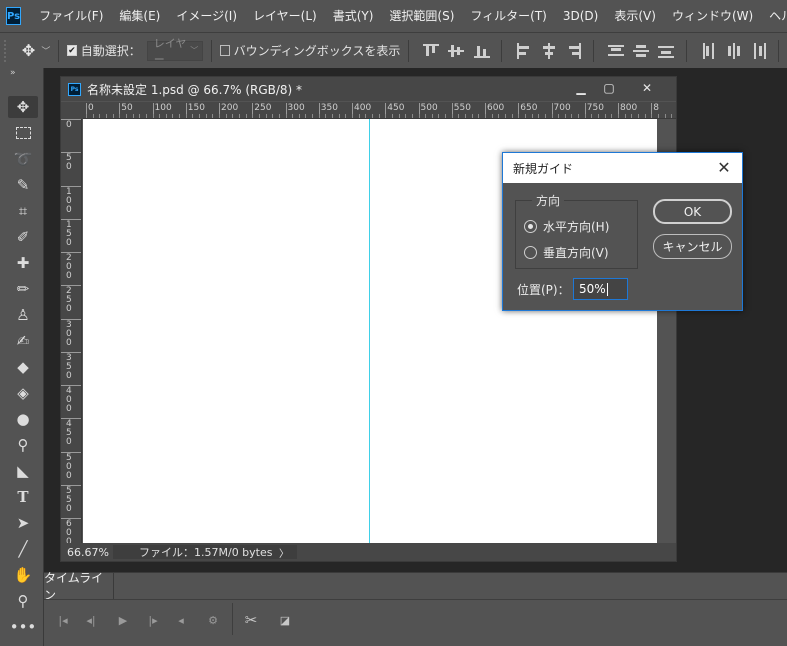 The width and height of the screenshot is (787, 646). I want to click on horizontal-radio-row: 水平方向(H), so click(566, 226).